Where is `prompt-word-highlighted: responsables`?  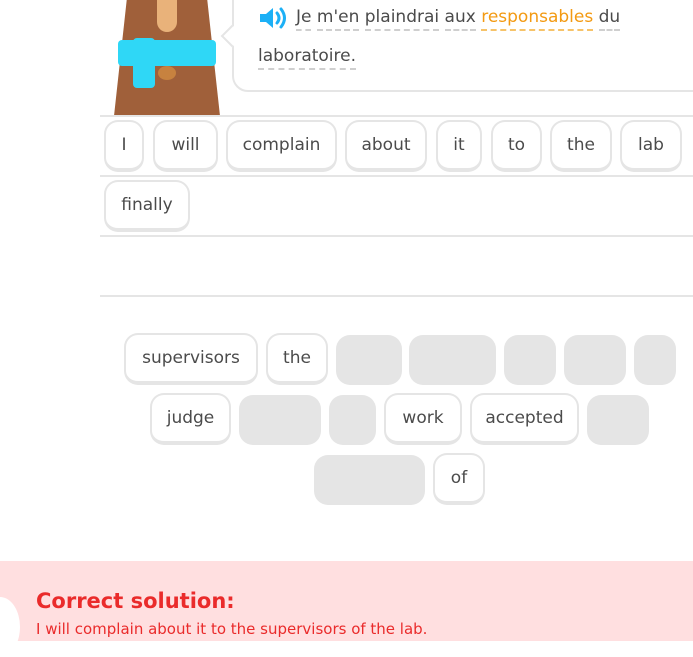 prompt-word-highlighted: responsables is located at coordinates (537, 19).